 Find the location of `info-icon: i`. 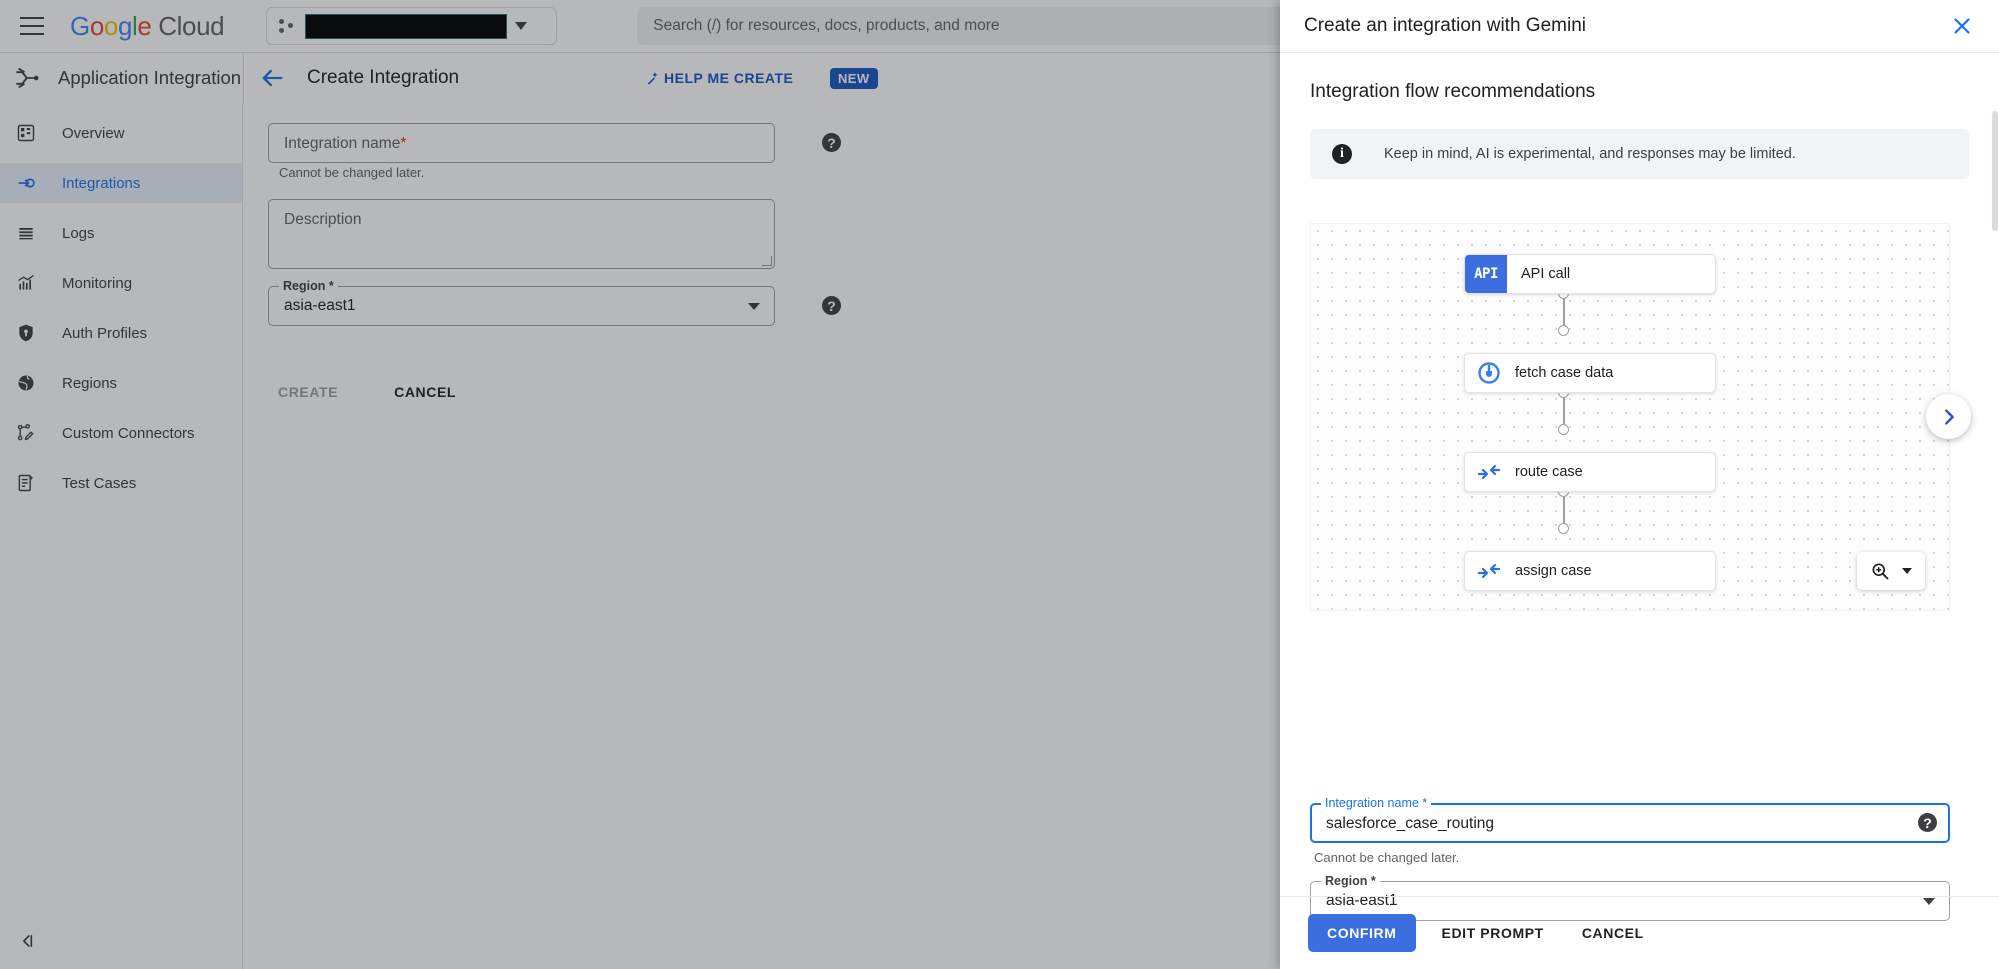

info-icon: i is located at coordinates (1342, 154).